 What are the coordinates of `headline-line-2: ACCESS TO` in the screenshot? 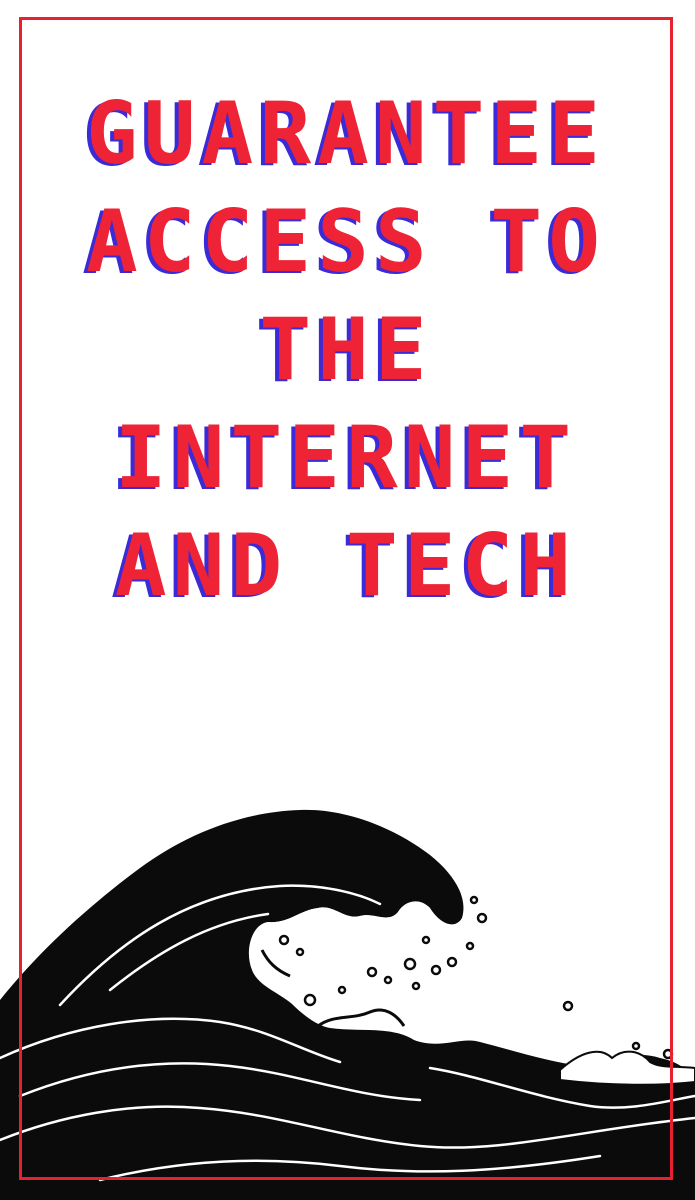 It's located at (346, 242).